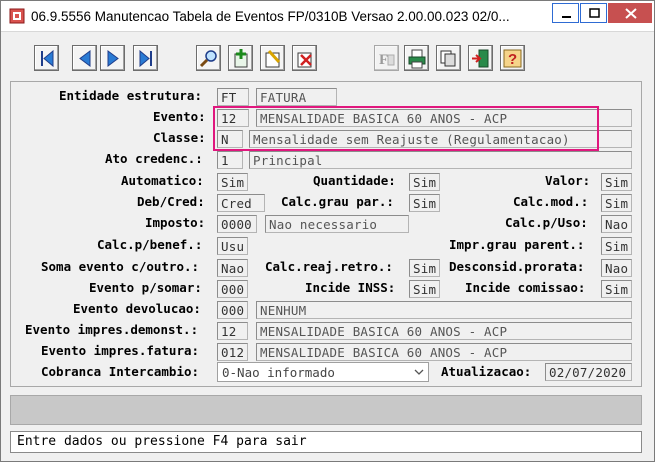 The width and height of the screenshot is (655, 462). Describe the element at coordinates (241, 203) in the screenshot. I see `debcred-field: Cred` at that location.